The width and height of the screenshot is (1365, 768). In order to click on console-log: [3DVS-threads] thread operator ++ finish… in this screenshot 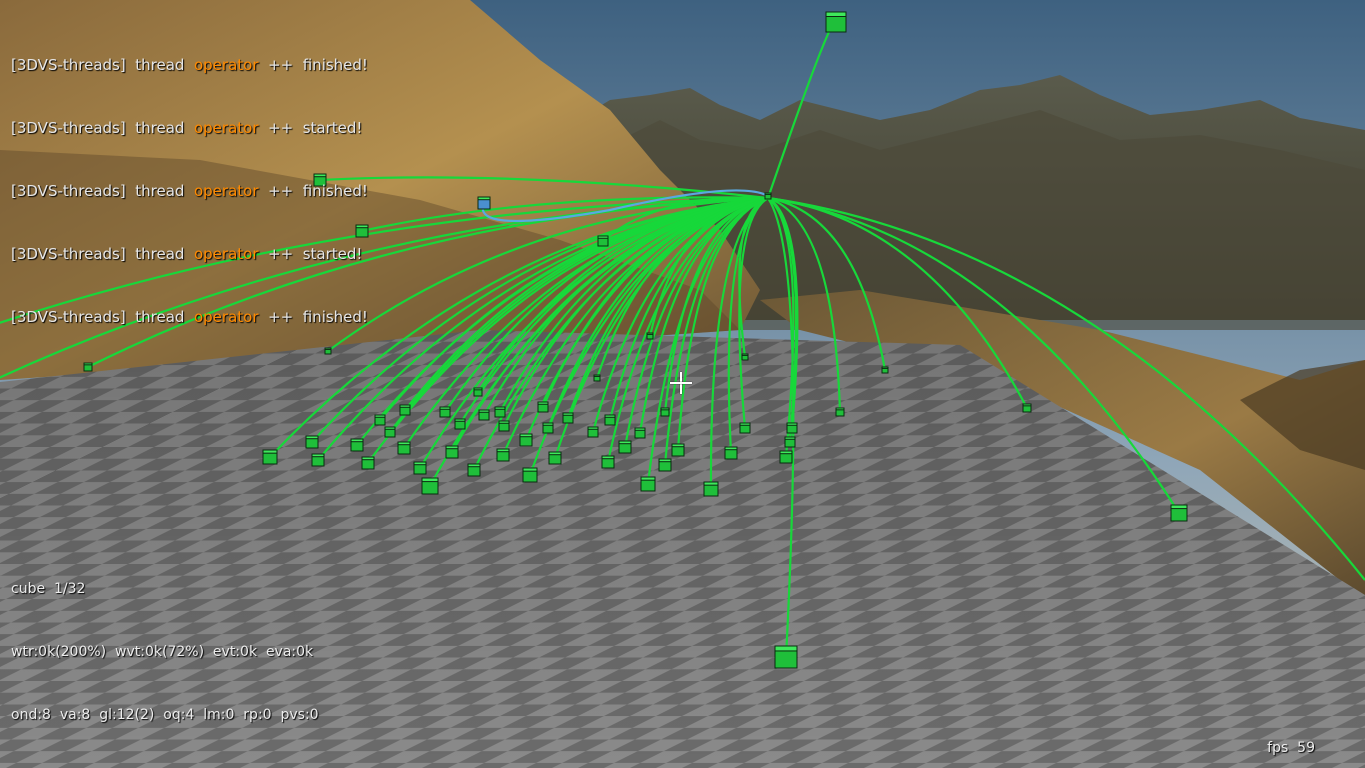, I will do `click(189, 181)`.